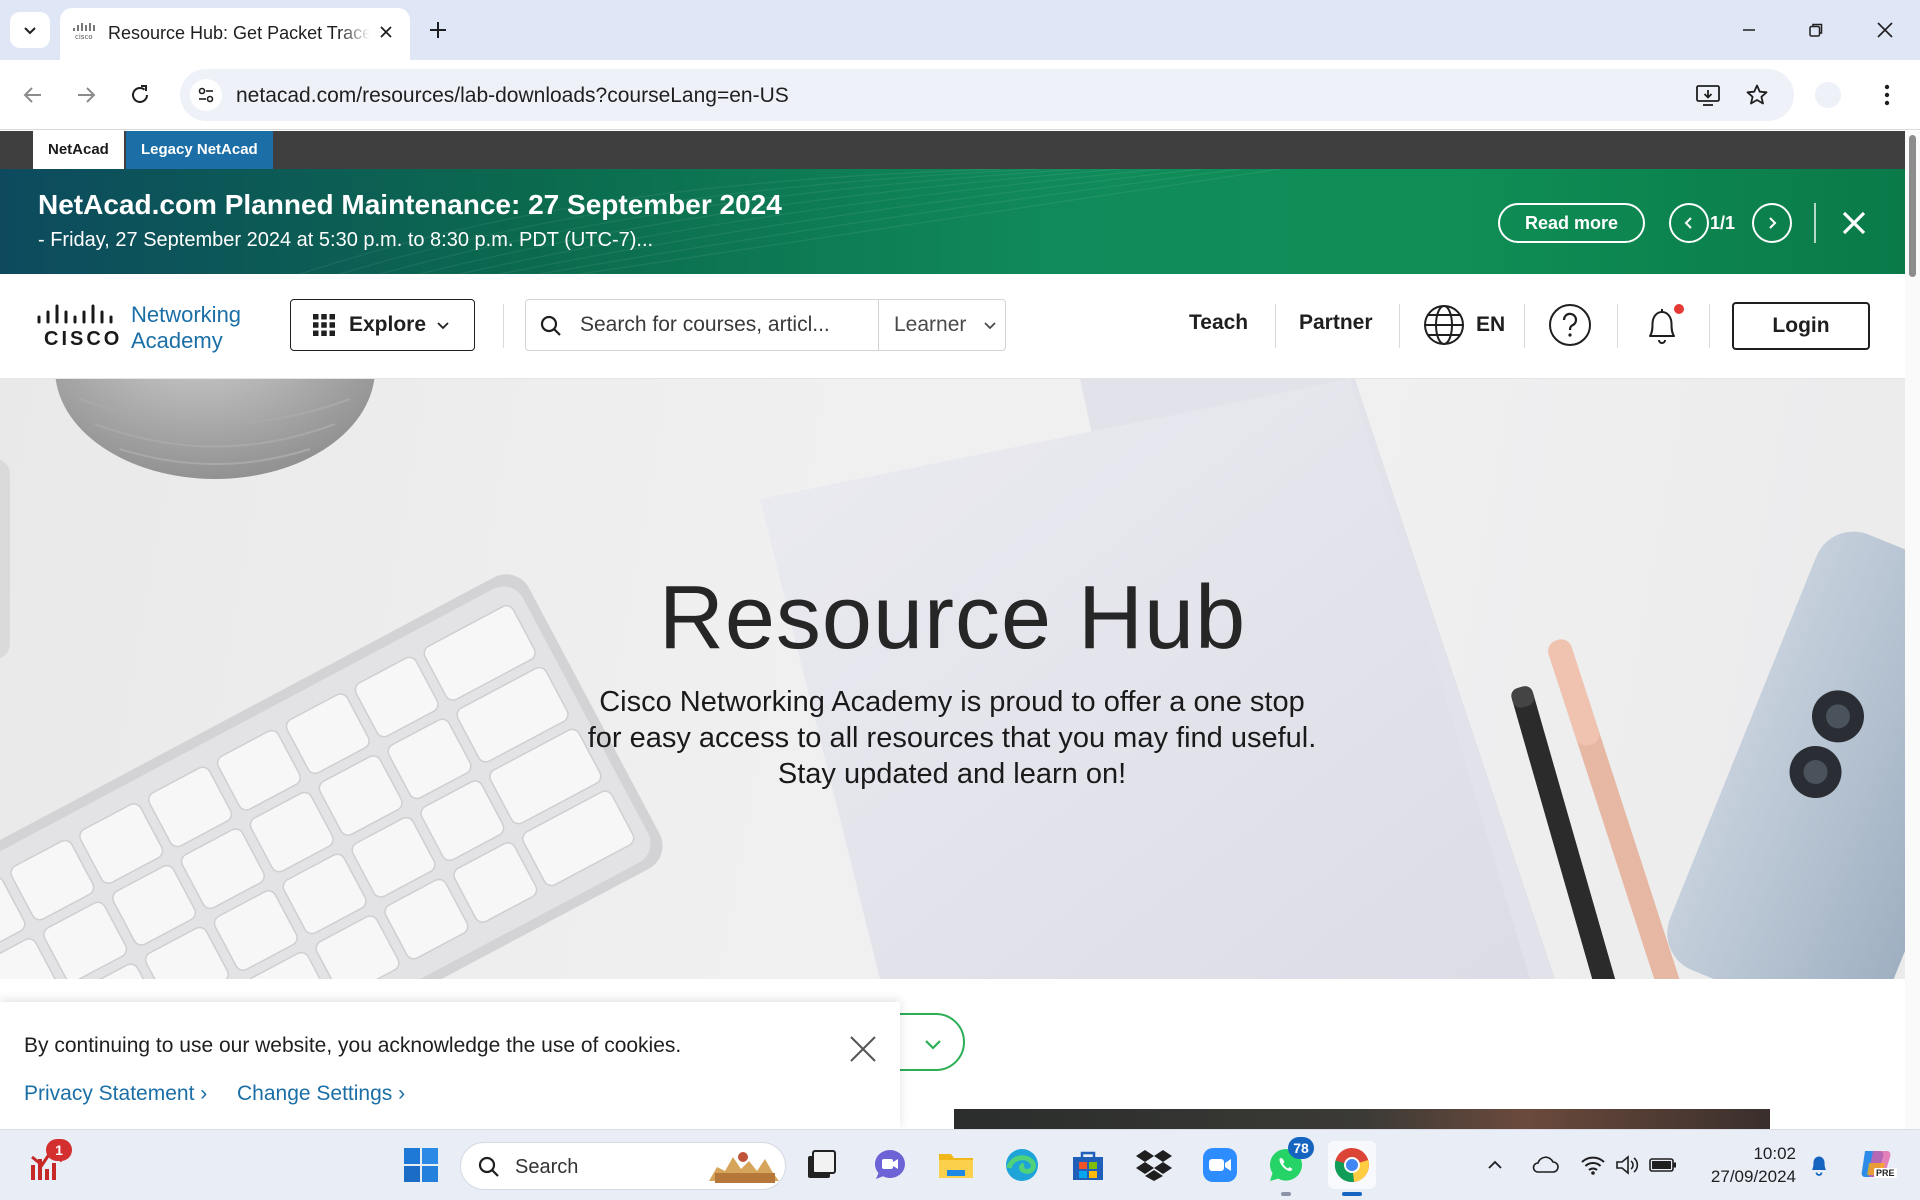 The image size is (1920, 1200). Describe the element at coordinates (1801, 326) in the screenshot. I see `login-button: Login` at that location.